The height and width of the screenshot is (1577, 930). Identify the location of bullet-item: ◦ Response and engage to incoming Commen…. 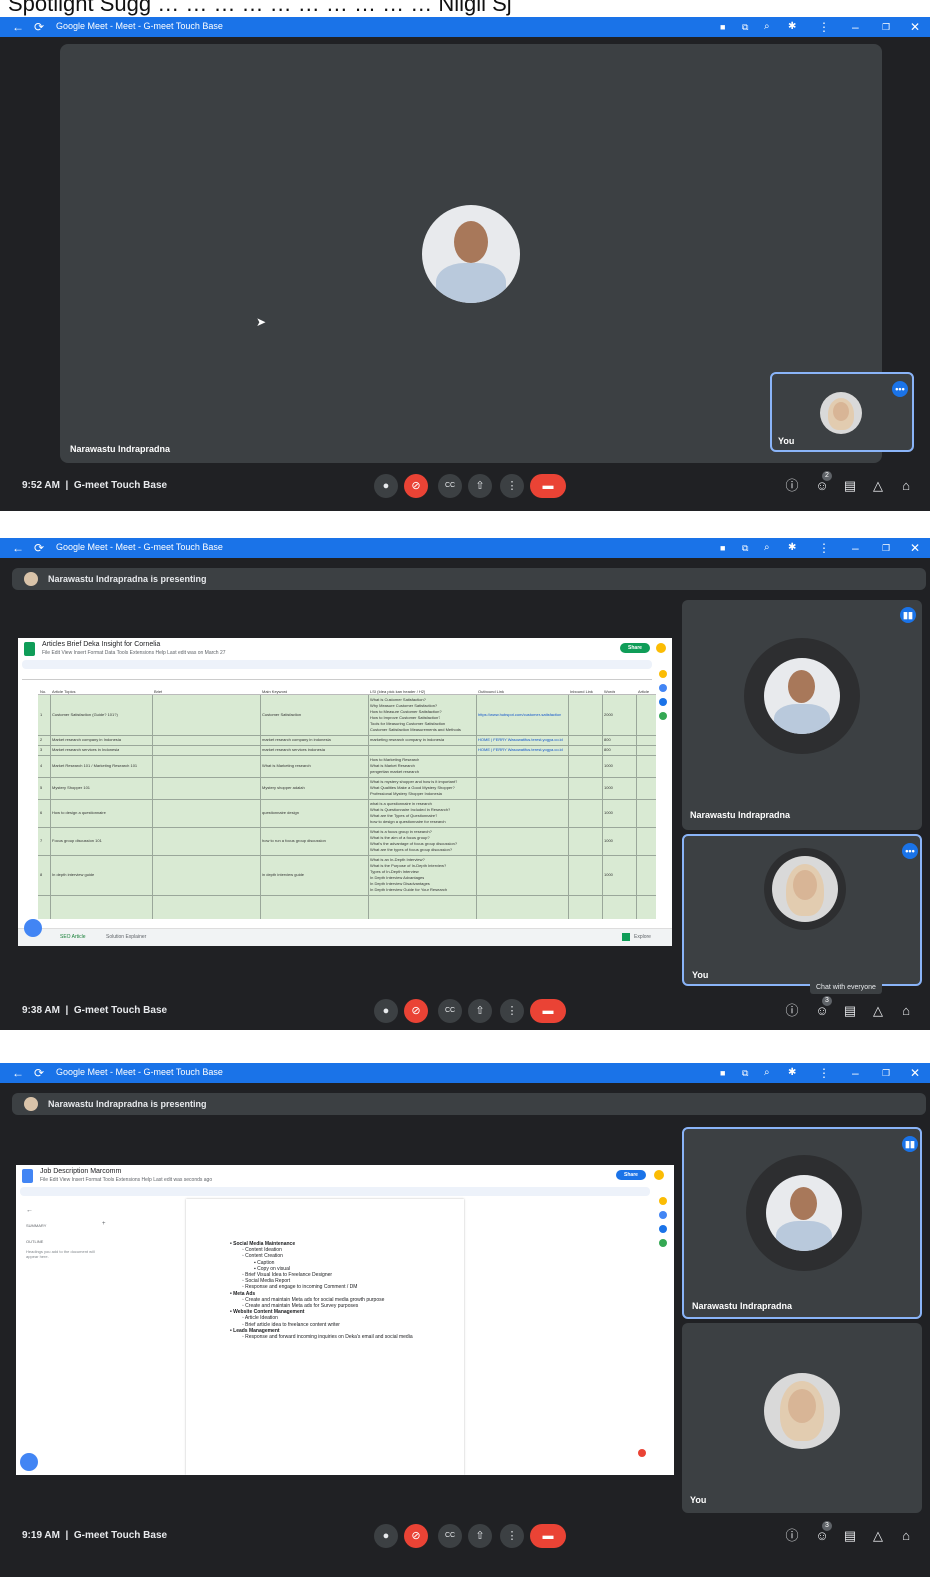
(300, 1287).